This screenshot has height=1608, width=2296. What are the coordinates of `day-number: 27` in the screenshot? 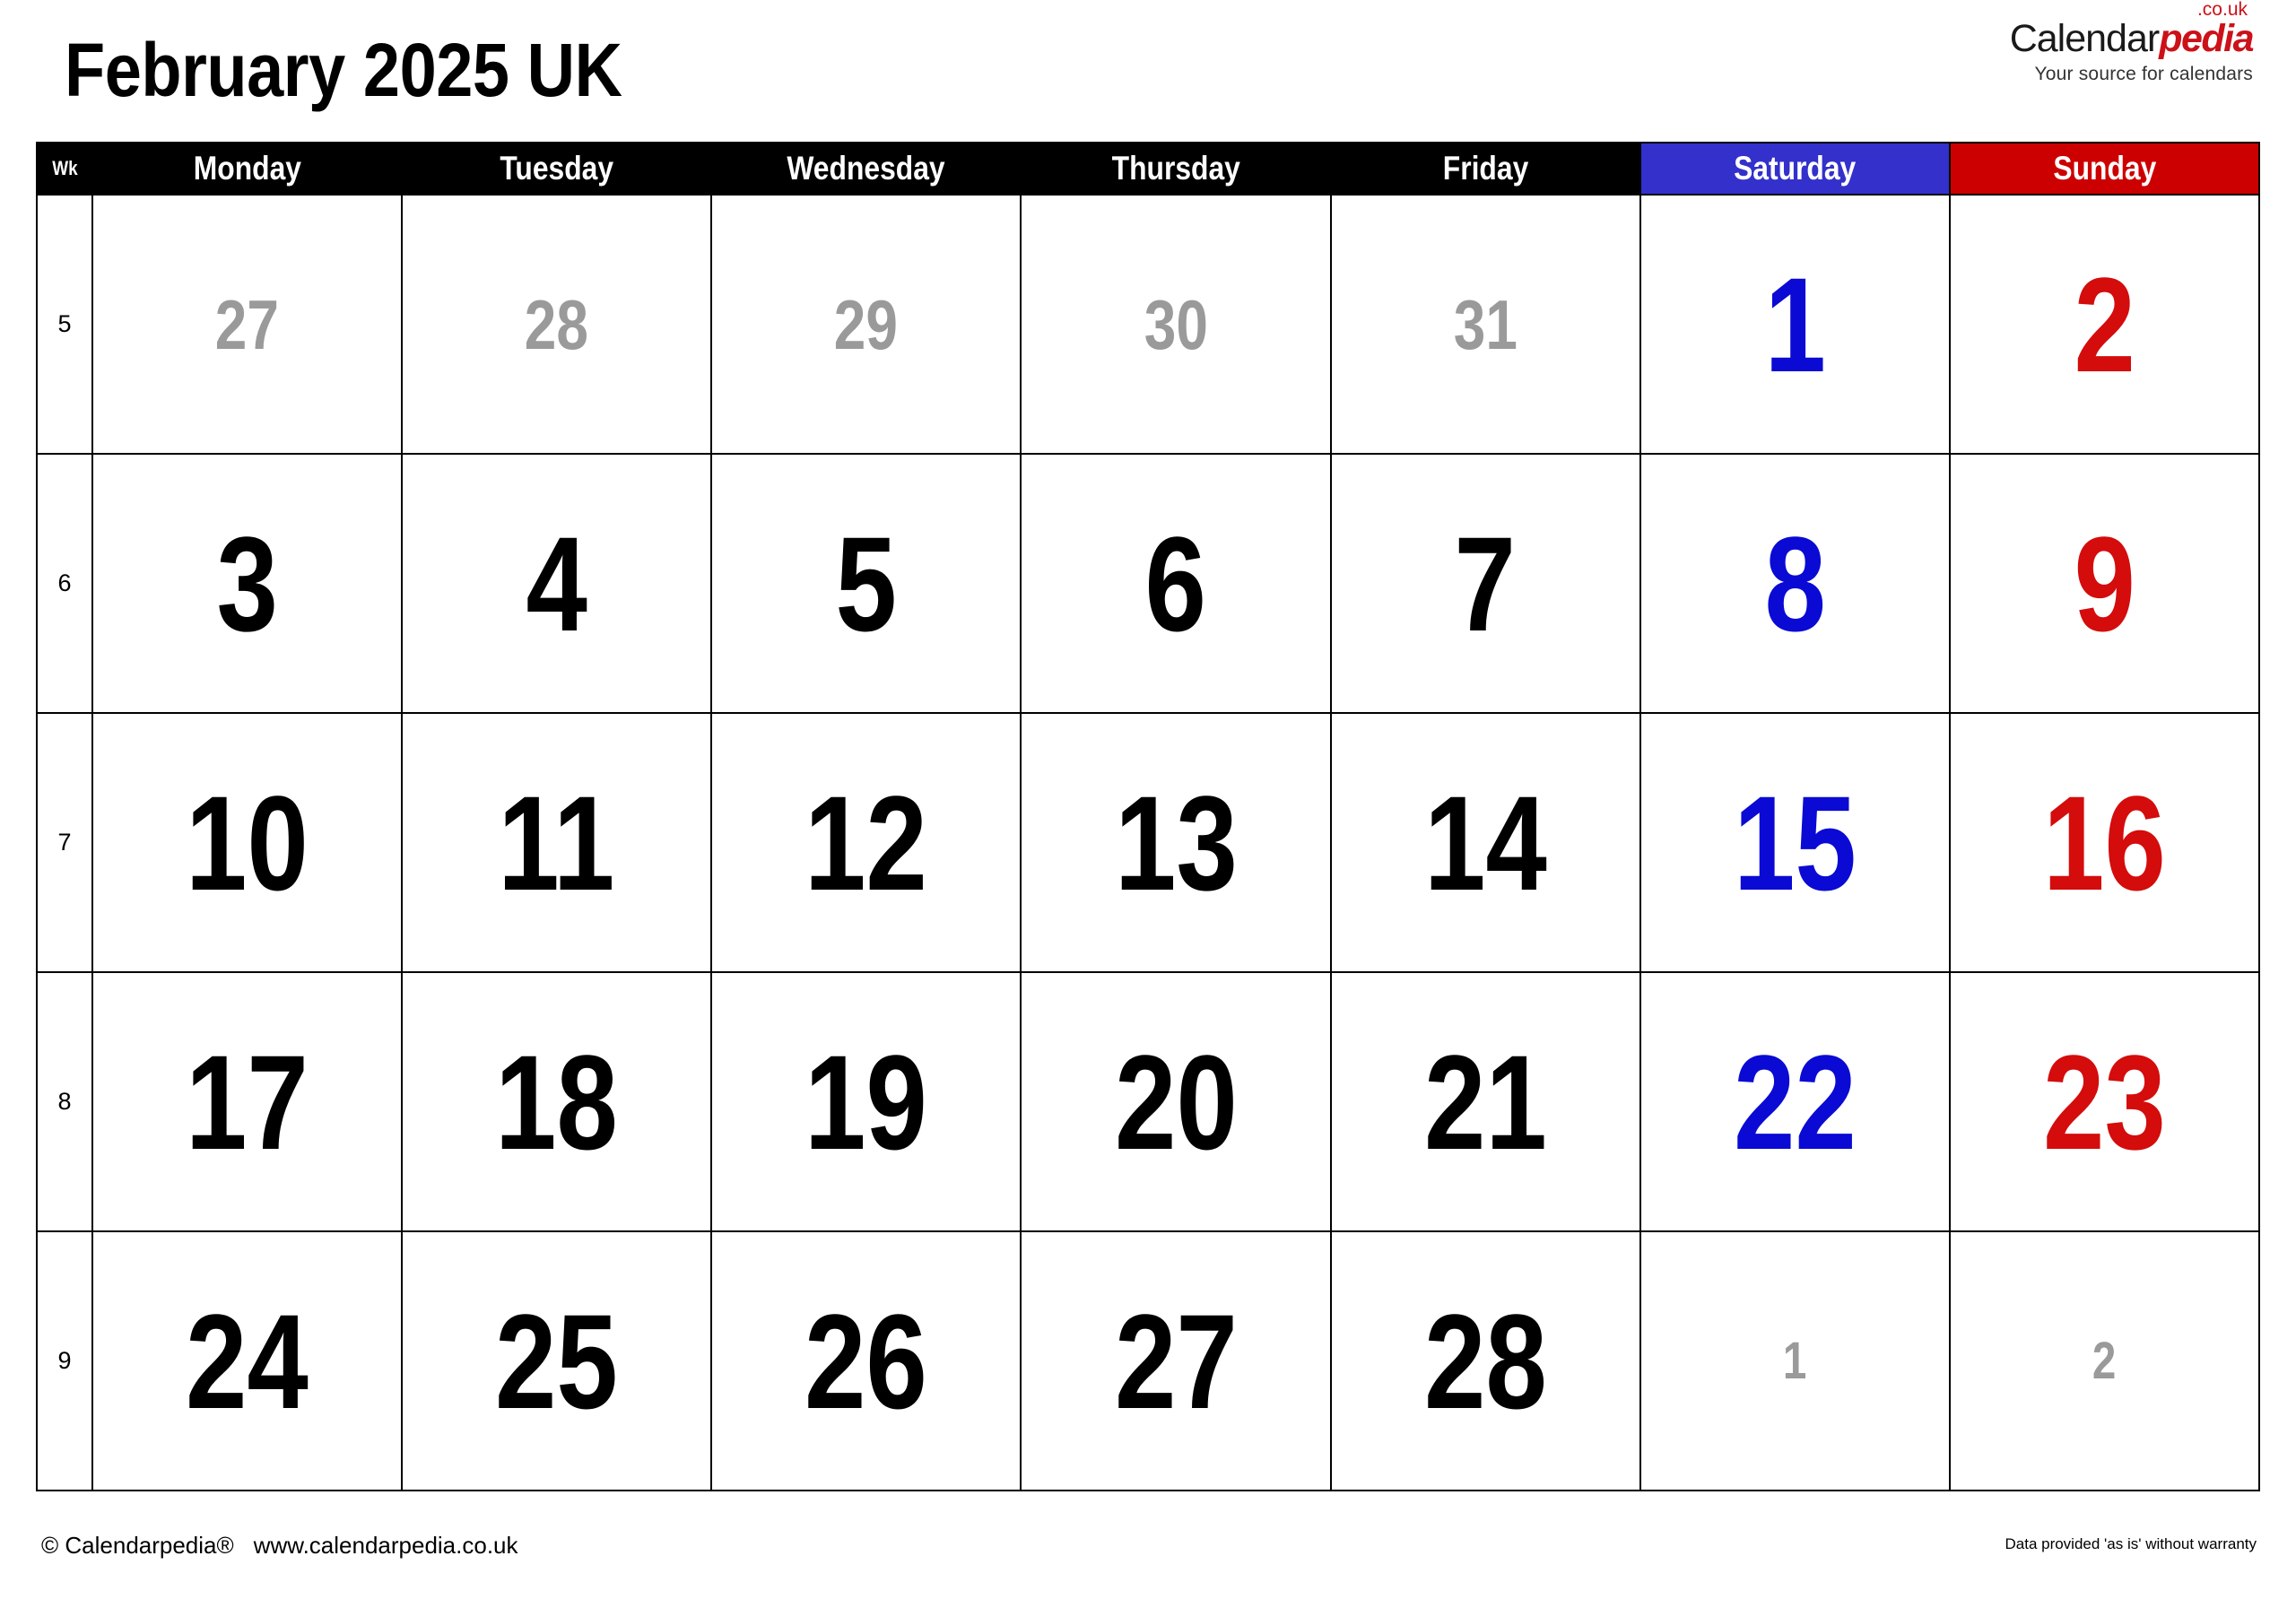 It's located at (1176, 1361).